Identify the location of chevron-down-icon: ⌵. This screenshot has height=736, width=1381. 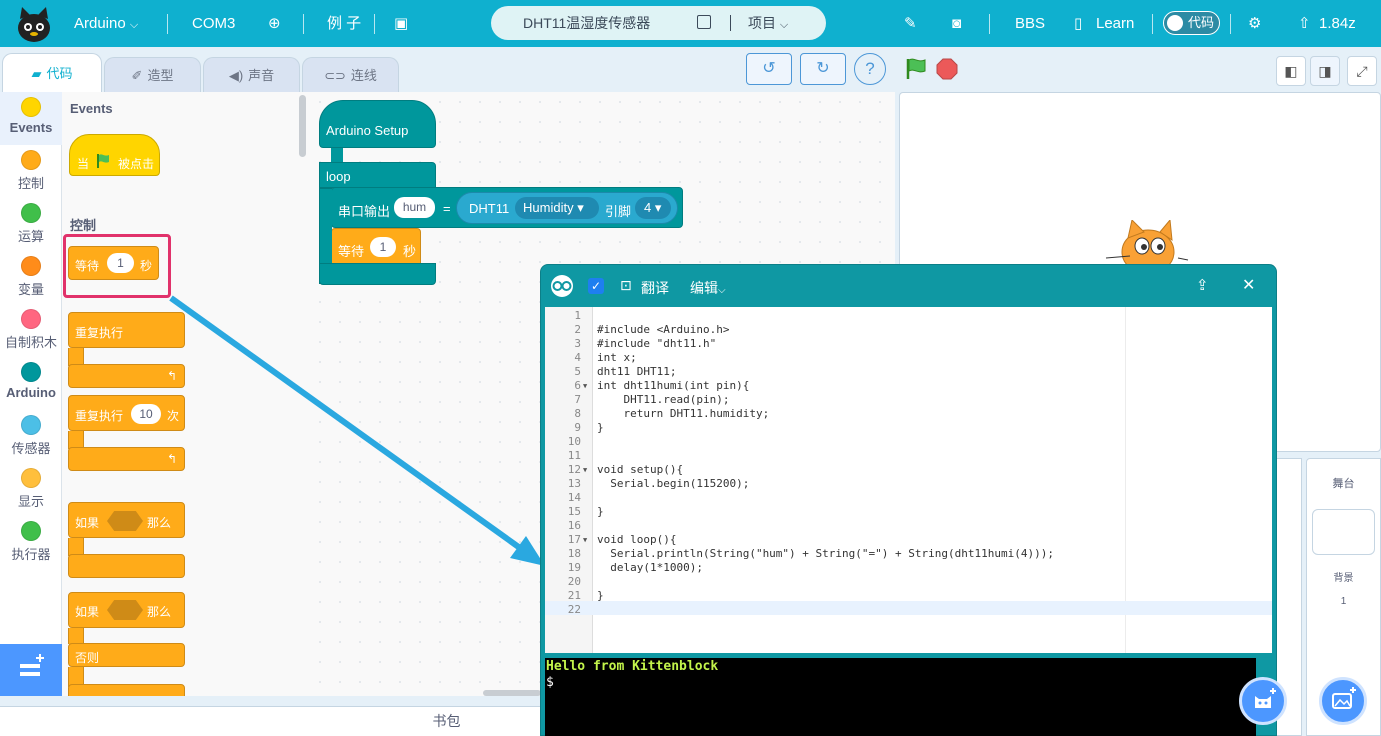
(722, 290).